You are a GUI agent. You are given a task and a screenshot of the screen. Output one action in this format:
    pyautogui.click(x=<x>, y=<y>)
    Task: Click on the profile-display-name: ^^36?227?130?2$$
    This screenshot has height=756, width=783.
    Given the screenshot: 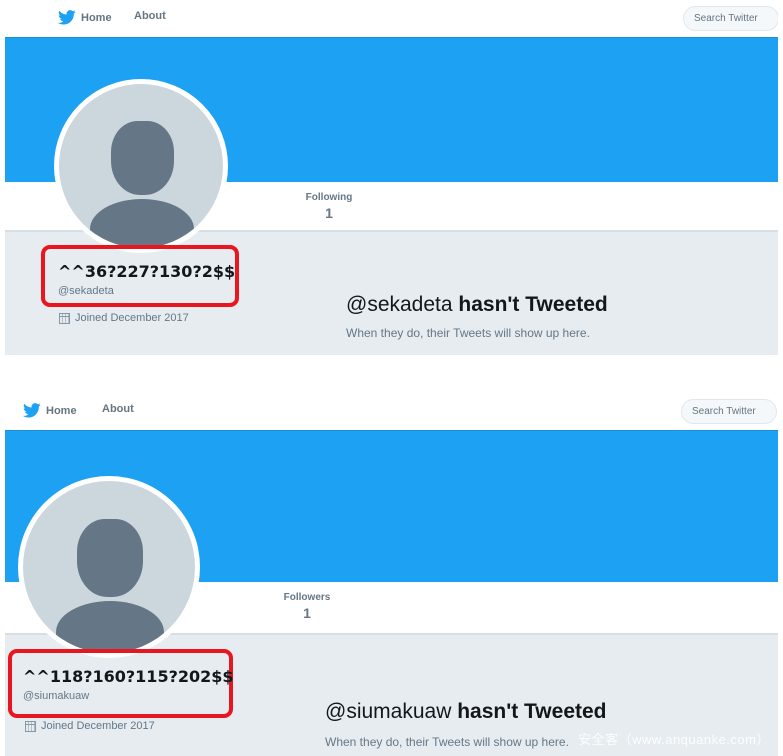 What is the action you would take?
    pyautogui.click(x=147, y=271)
    